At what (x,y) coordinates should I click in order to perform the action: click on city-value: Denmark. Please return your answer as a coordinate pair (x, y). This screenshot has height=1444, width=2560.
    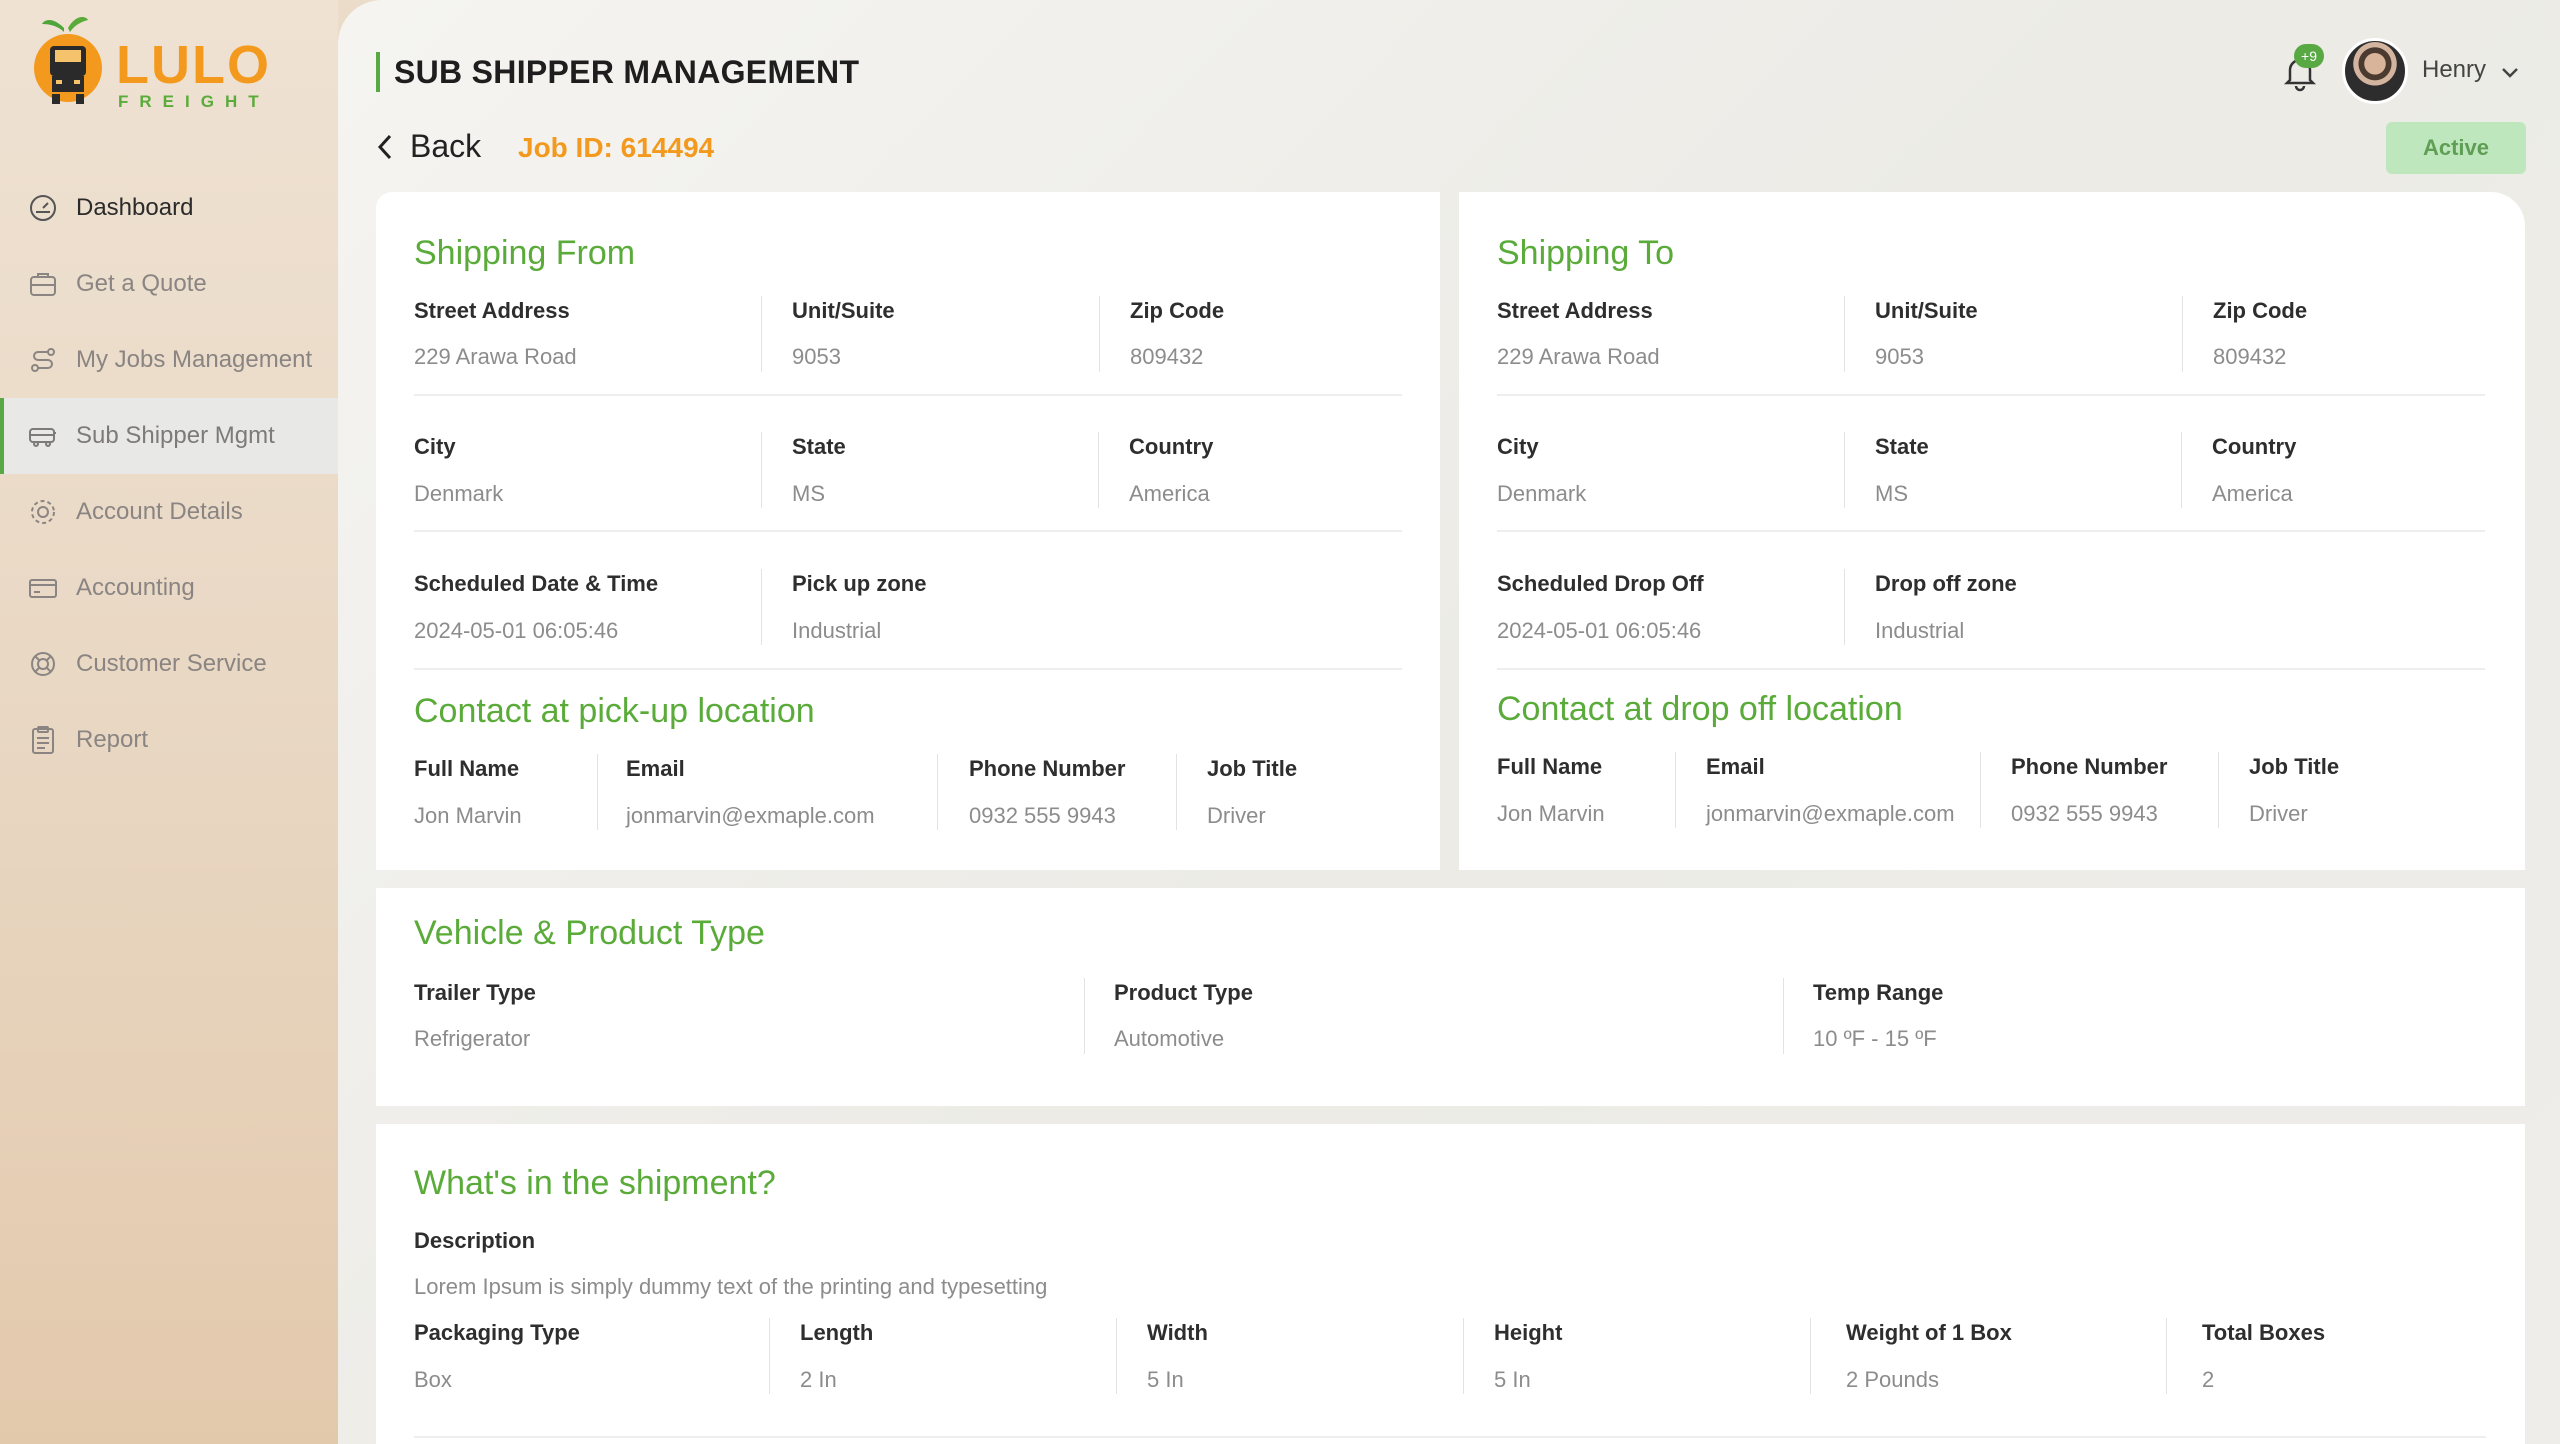
    Looking at the image, I should click on (1542, 493).